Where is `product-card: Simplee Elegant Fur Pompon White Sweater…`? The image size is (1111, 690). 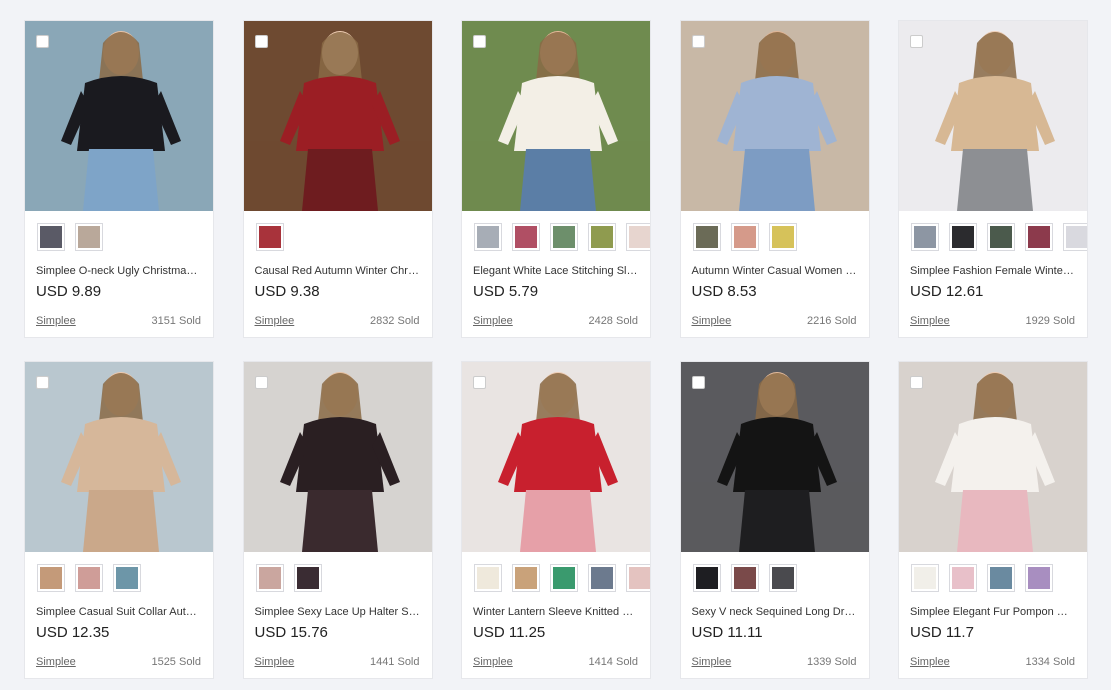
product-card: Simplee Elegant Fur Pompon White Sweater… is located at coordinates (993, 520).